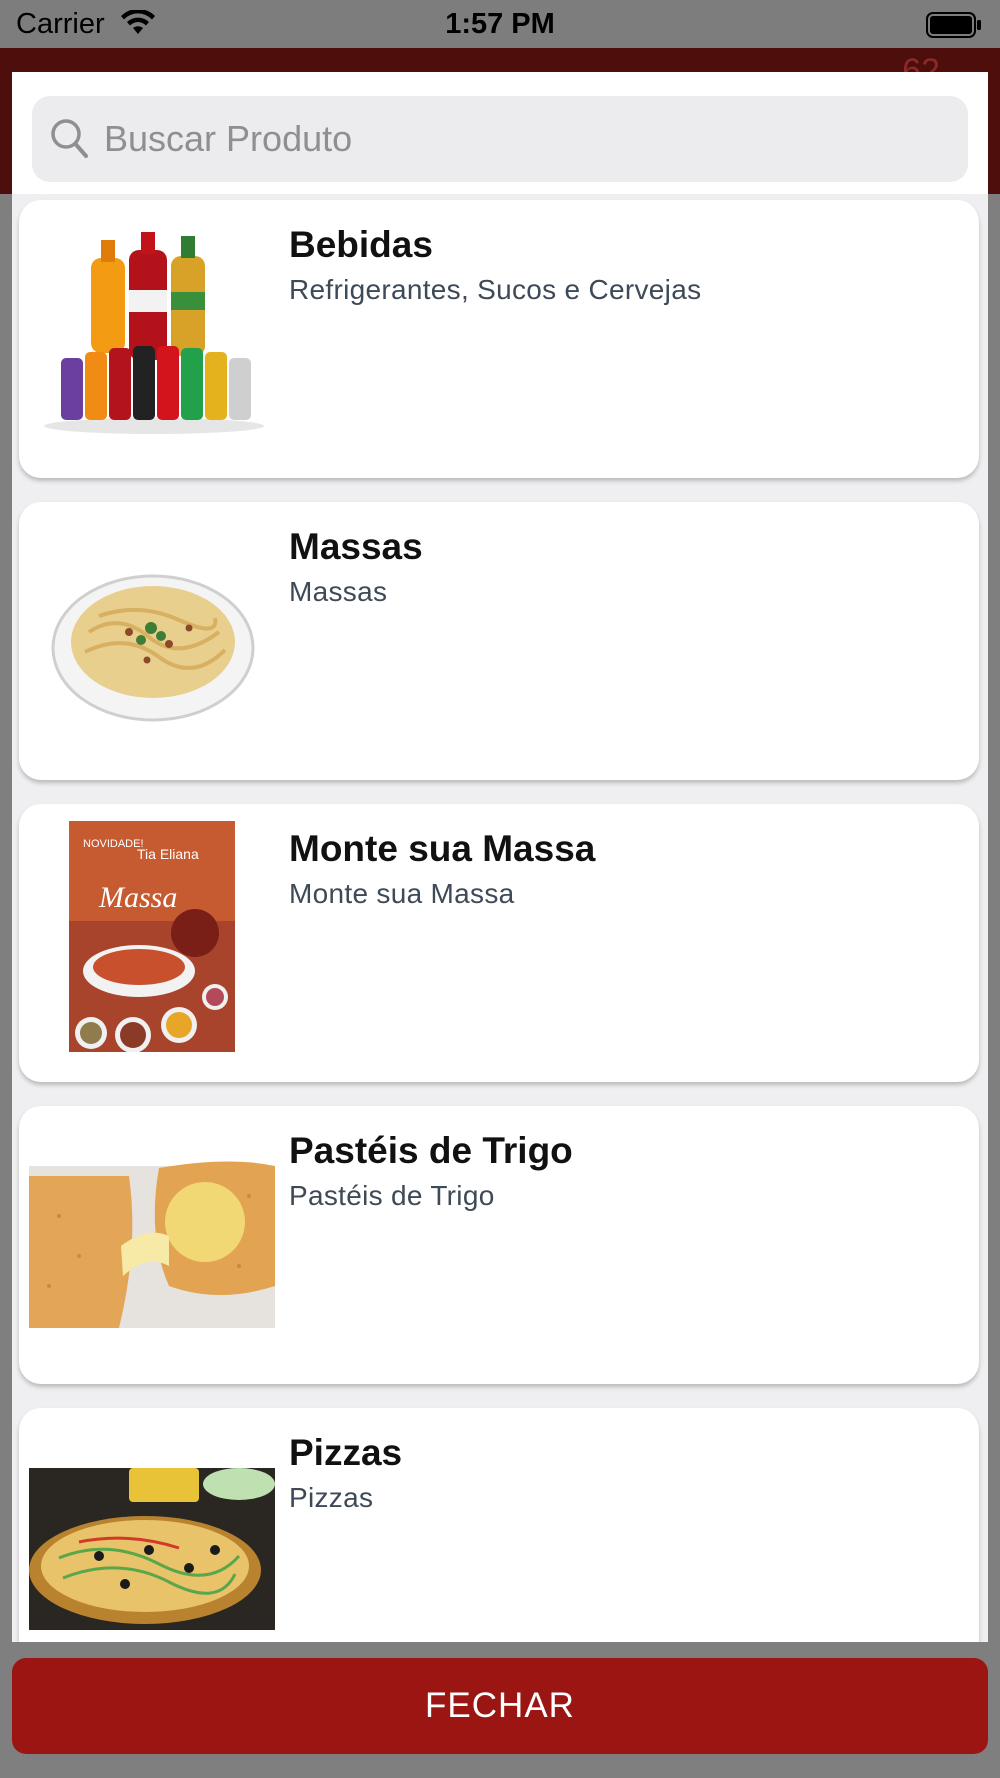 The image size is (1000, 1778). I want to click on category-subtitle: Massas, so click(338, 591).